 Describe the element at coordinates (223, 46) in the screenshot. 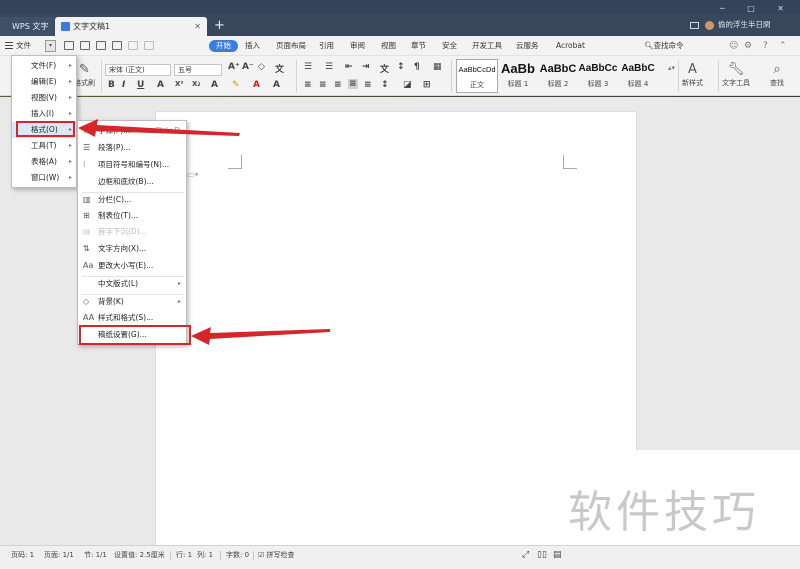

I see `ribbon-tab-home: 开始` at that location.